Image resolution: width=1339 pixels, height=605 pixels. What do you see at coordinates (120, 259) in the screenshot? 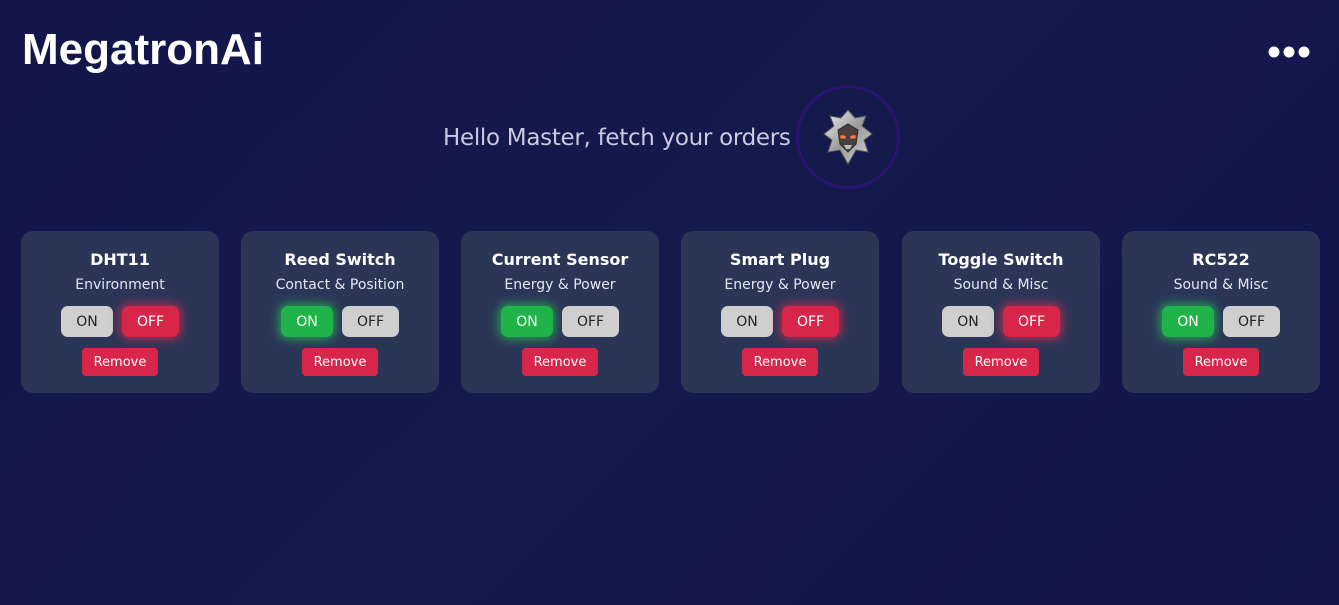
I see `device-name: DHT11` at bounding box center [120, 259].